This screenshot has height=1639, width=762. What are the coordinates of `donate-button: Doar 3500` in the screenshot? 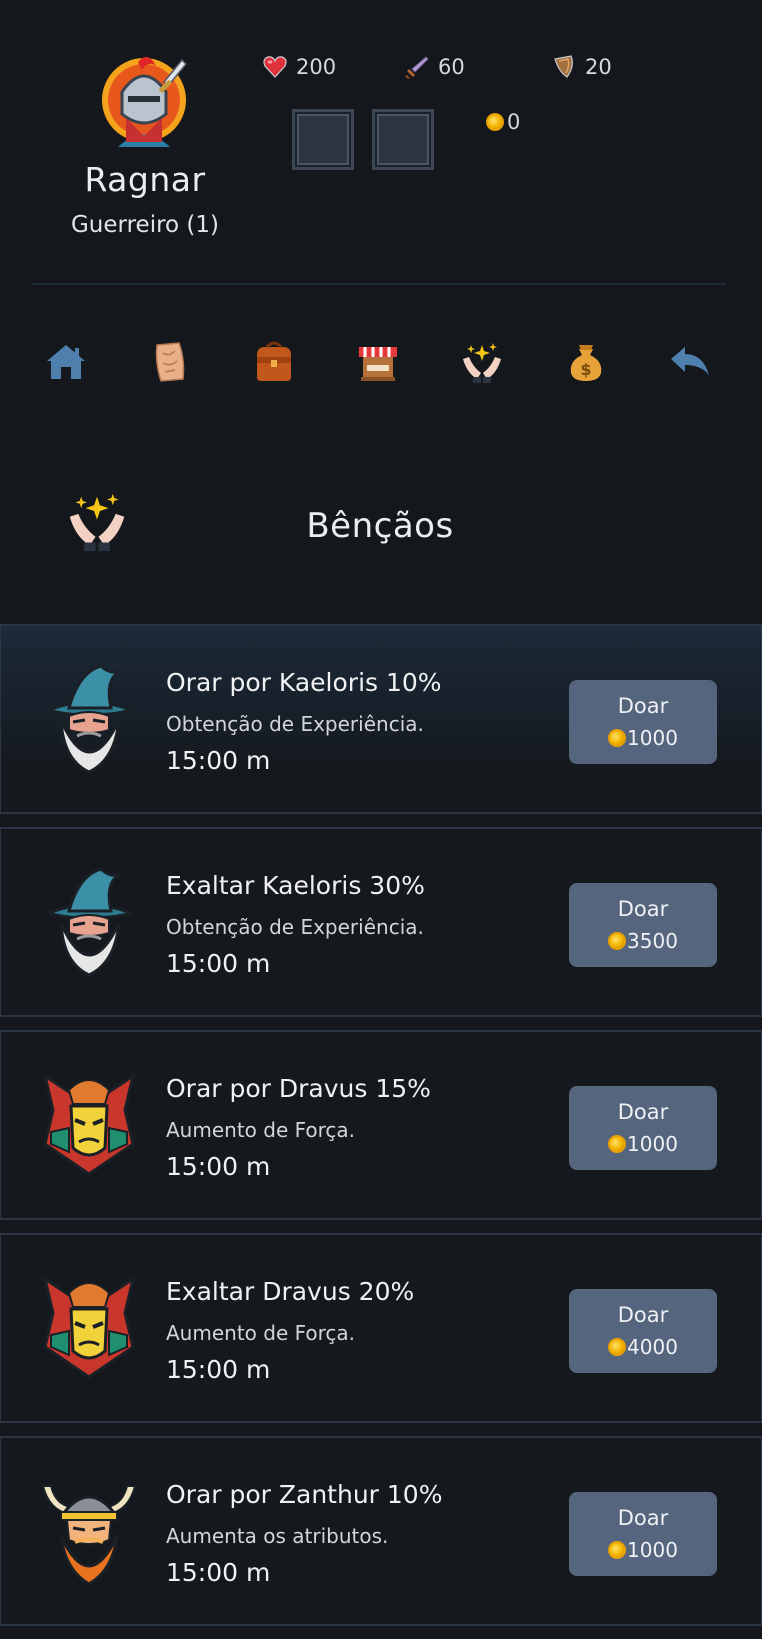 It's located at (643, 925).